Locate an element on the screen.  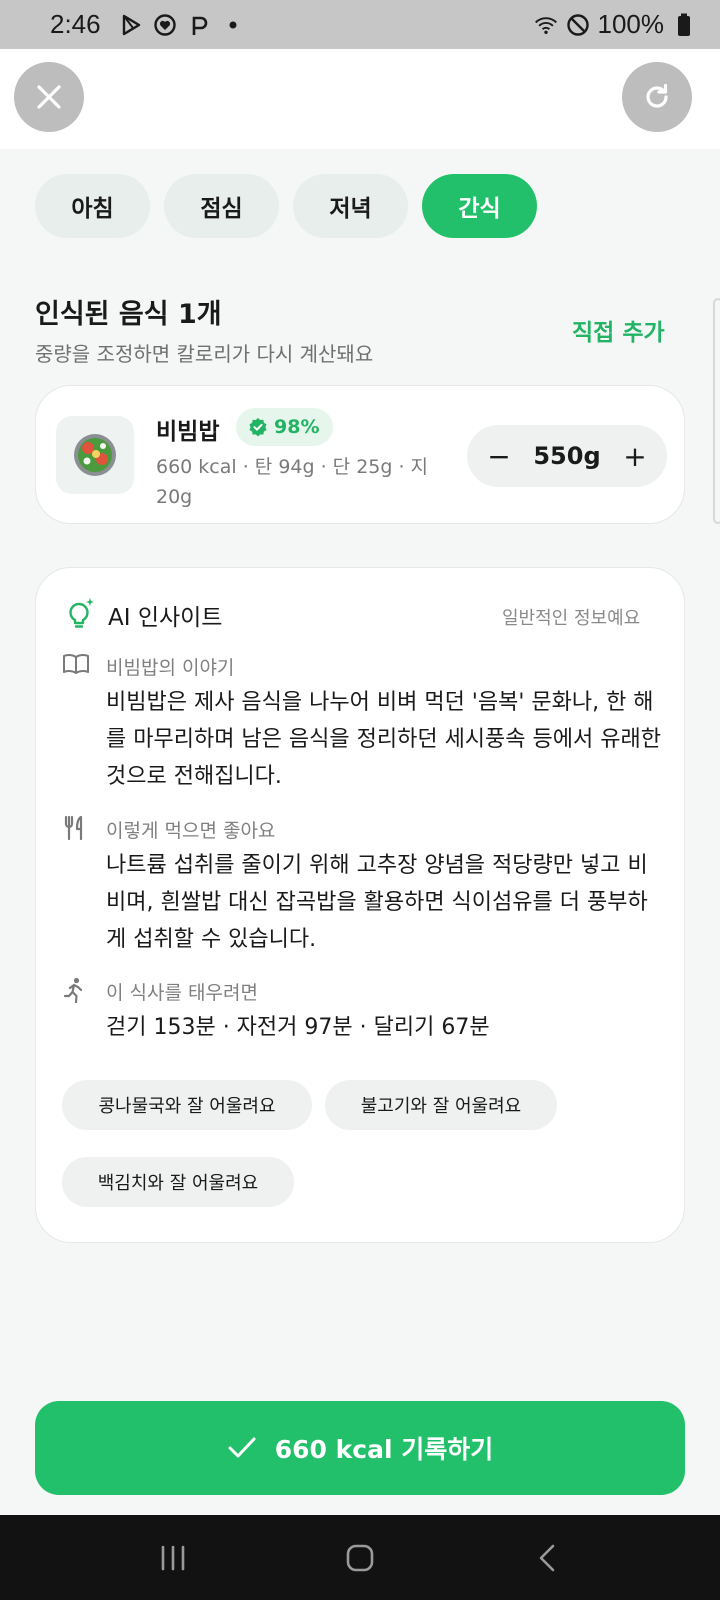
tip-label: 이렇게 먹으면 좋아요 is located at coordinates (191, 831).